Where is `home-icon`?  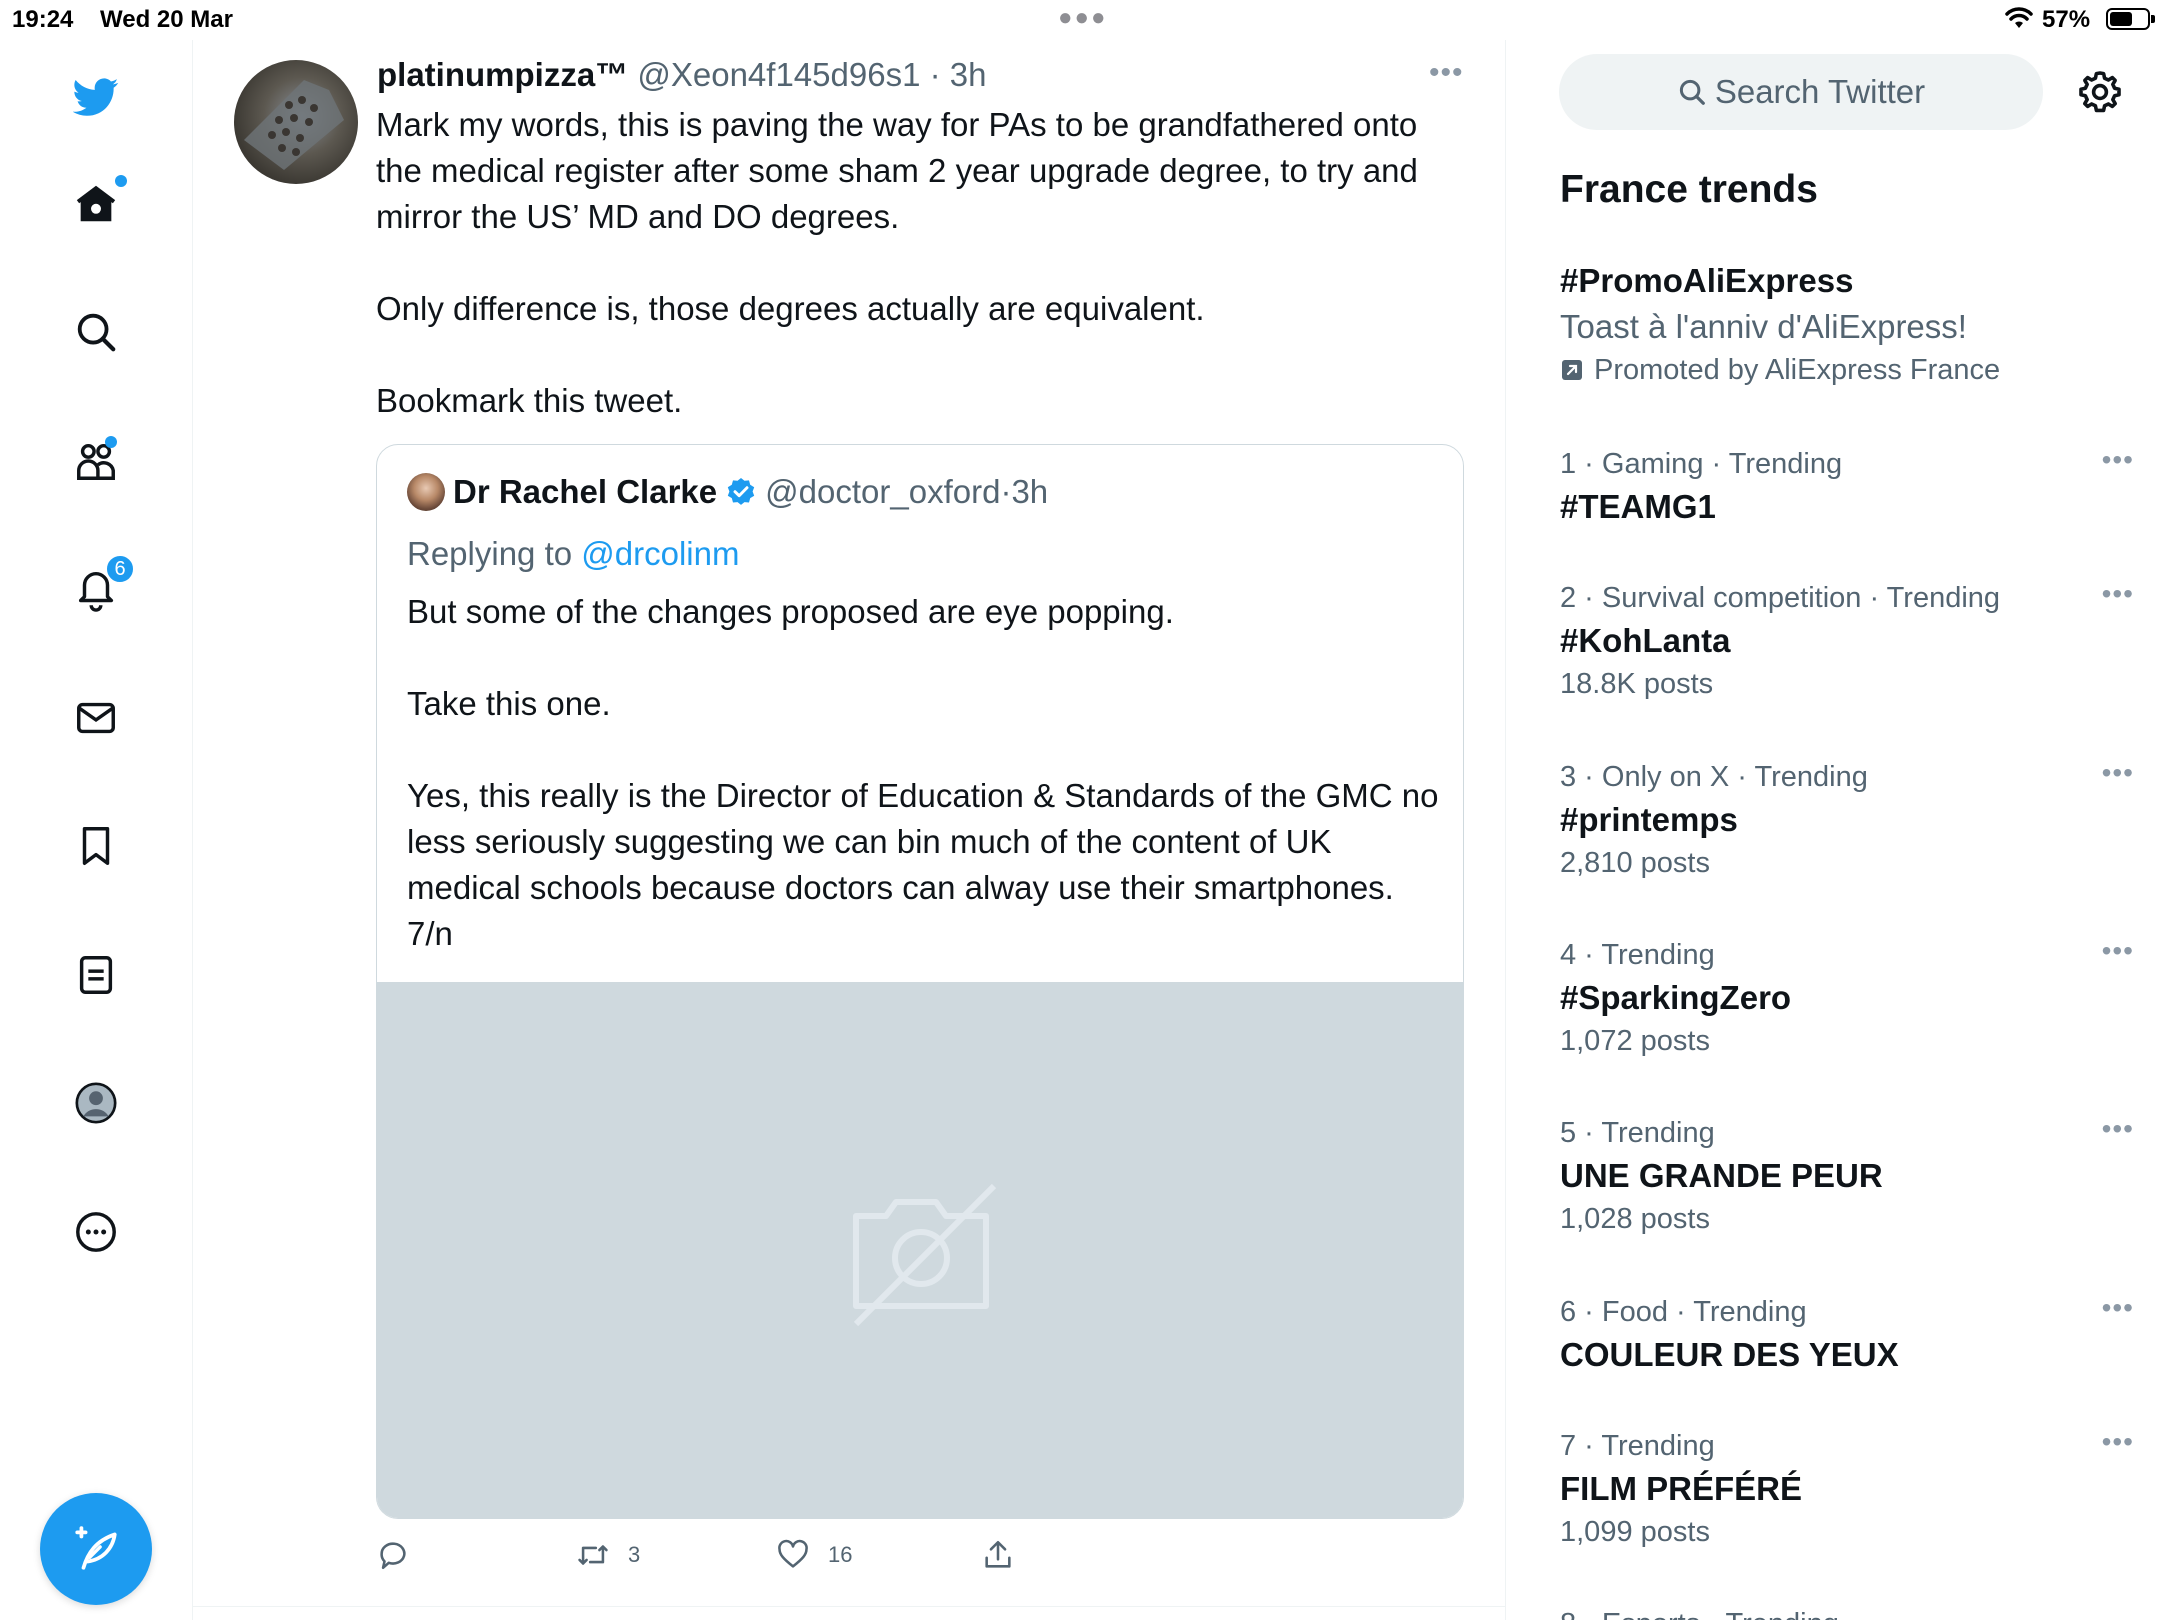 home-icon is located at coordinates (96, 204).